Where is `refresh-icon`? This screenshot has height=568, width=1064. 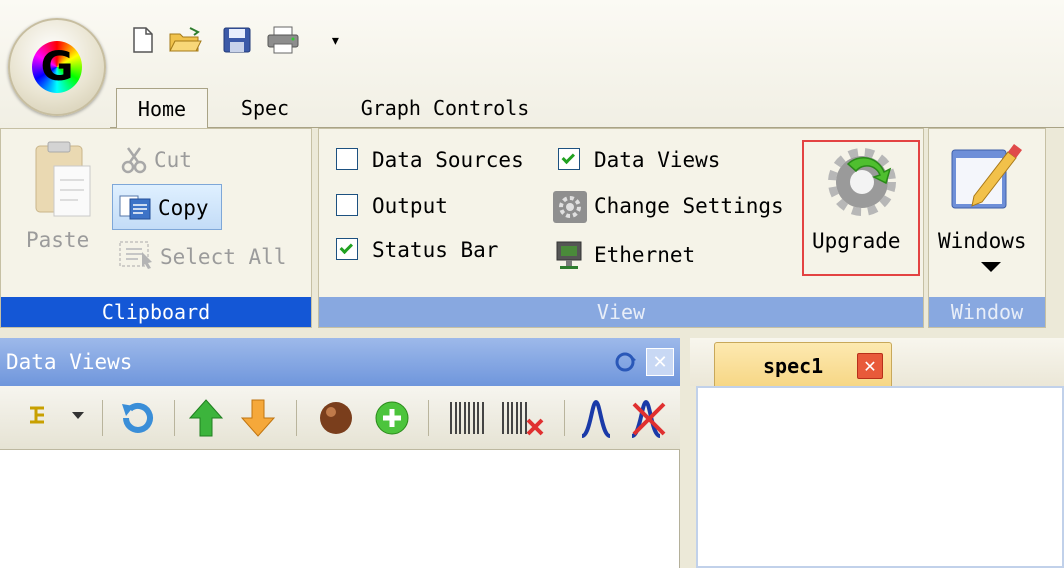
refresh-icon is located at coordinates (136, 418).